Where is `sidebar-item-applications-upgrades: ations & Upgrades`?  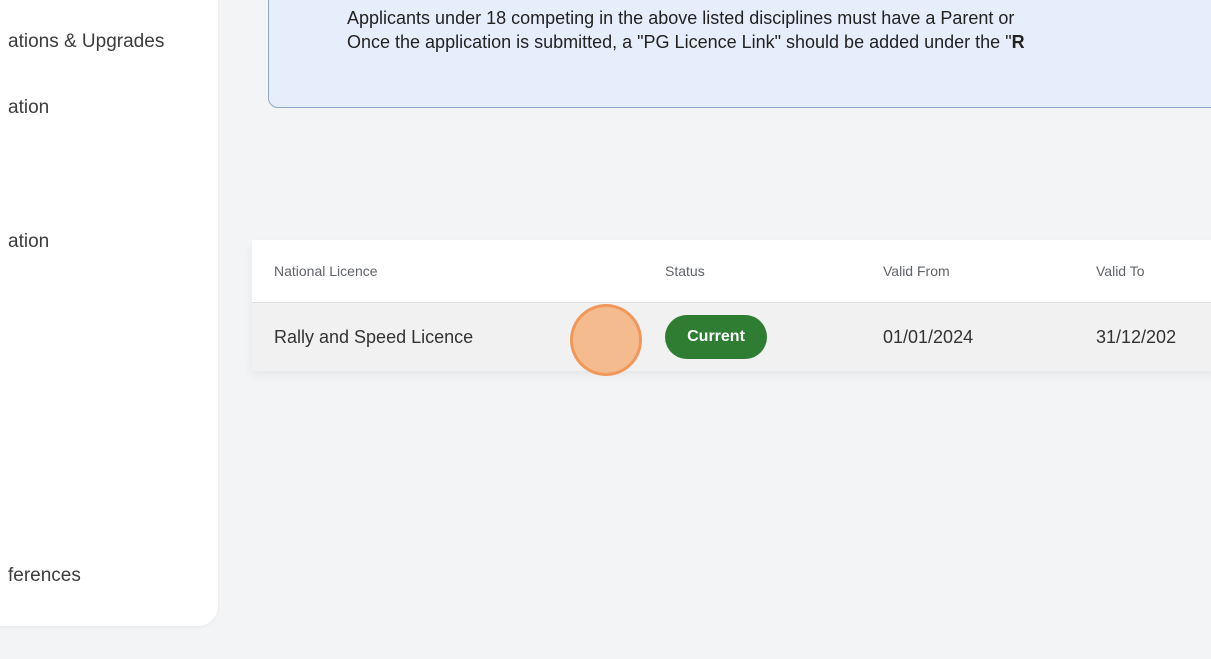 sidebar-item-applications-upgrades: ations & Upgrades is located at coordinates (86, 42).